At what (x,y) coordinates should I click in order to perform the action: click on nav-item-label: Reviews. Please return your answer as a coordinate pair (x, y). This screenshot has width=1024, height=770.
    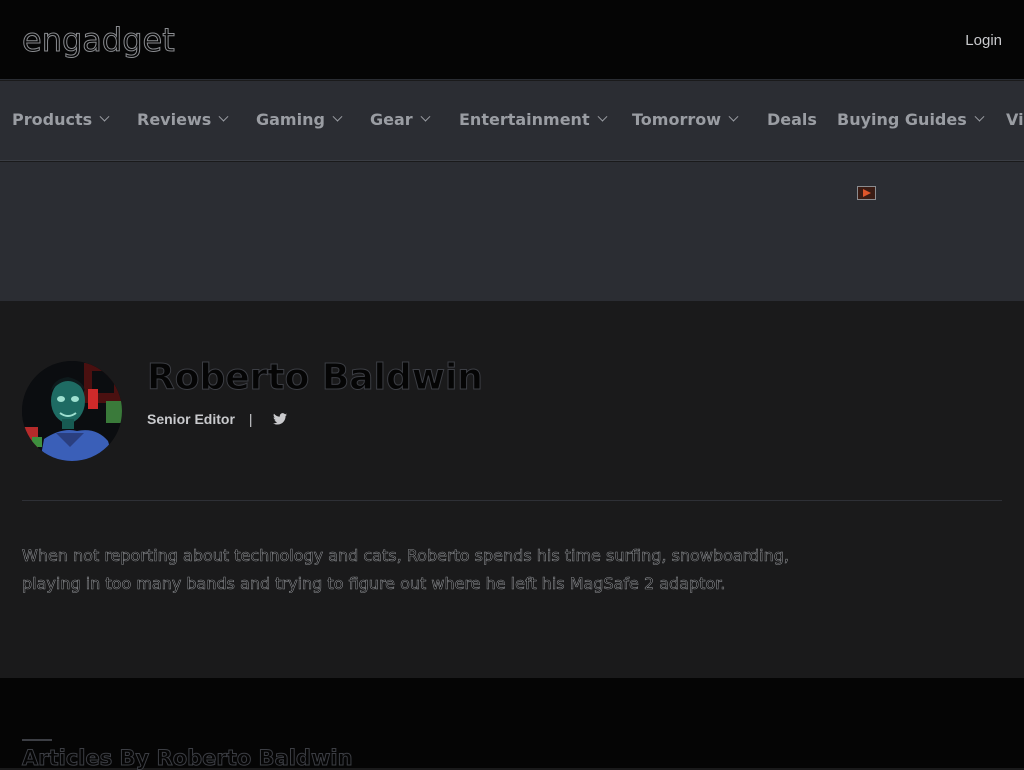
    Looking at the image, I should click on (174, 119).